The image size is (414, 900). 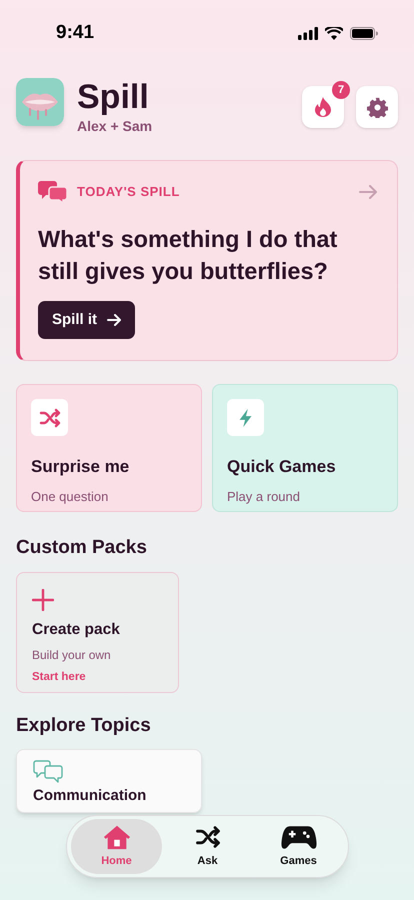 I want to click on topic-title: Communication, so click(x=90, y=796).